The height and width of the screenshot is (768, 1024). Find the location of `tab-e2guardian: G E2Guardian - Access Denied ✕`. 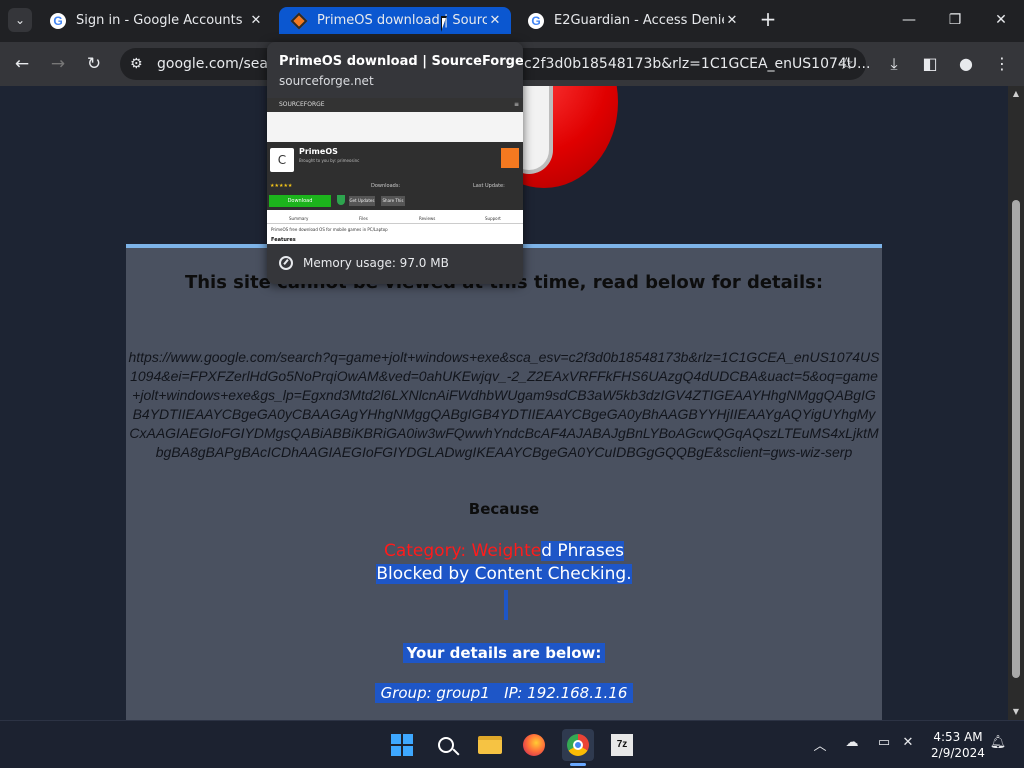

tab-e2guardian: G E2Guardian - Access Denied ✕ is located at coordinates (632, 20).